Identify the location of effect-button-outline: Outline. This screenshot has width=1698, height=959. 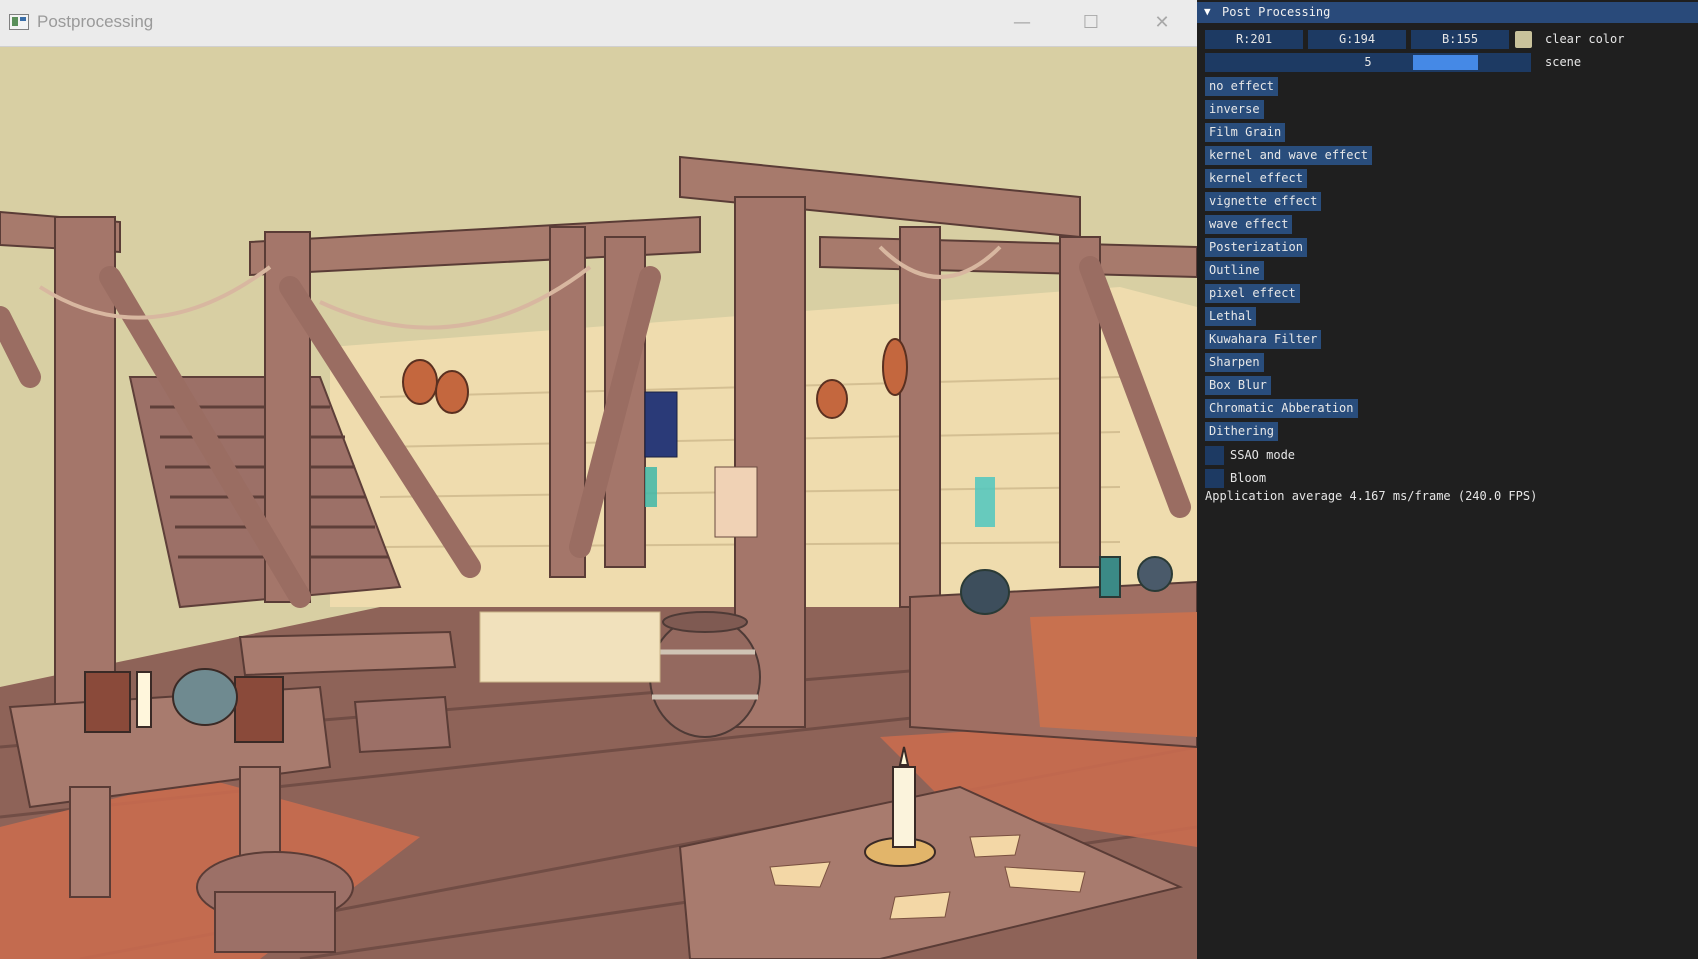
(1234, 270).